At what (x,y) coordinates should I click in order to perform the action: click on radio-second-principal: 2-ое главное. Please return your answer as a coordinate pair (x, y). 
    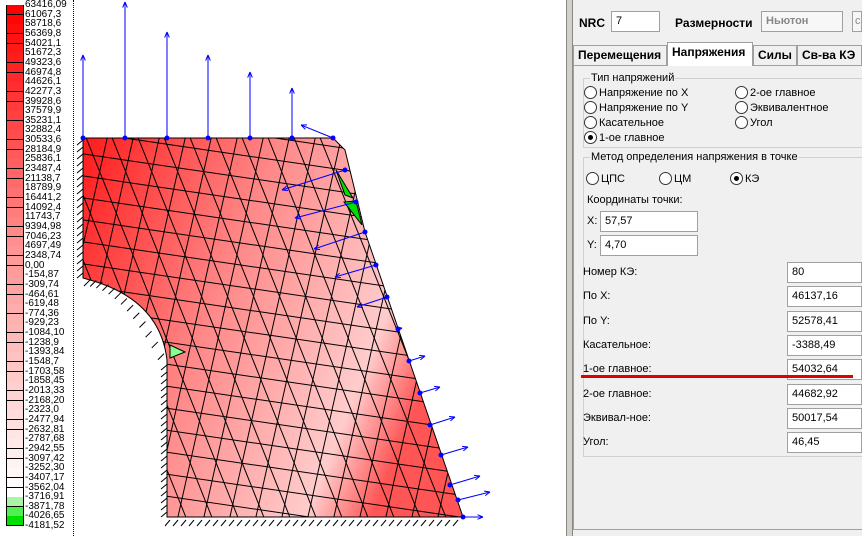
    Looking at the image, I should click on (775, 92).